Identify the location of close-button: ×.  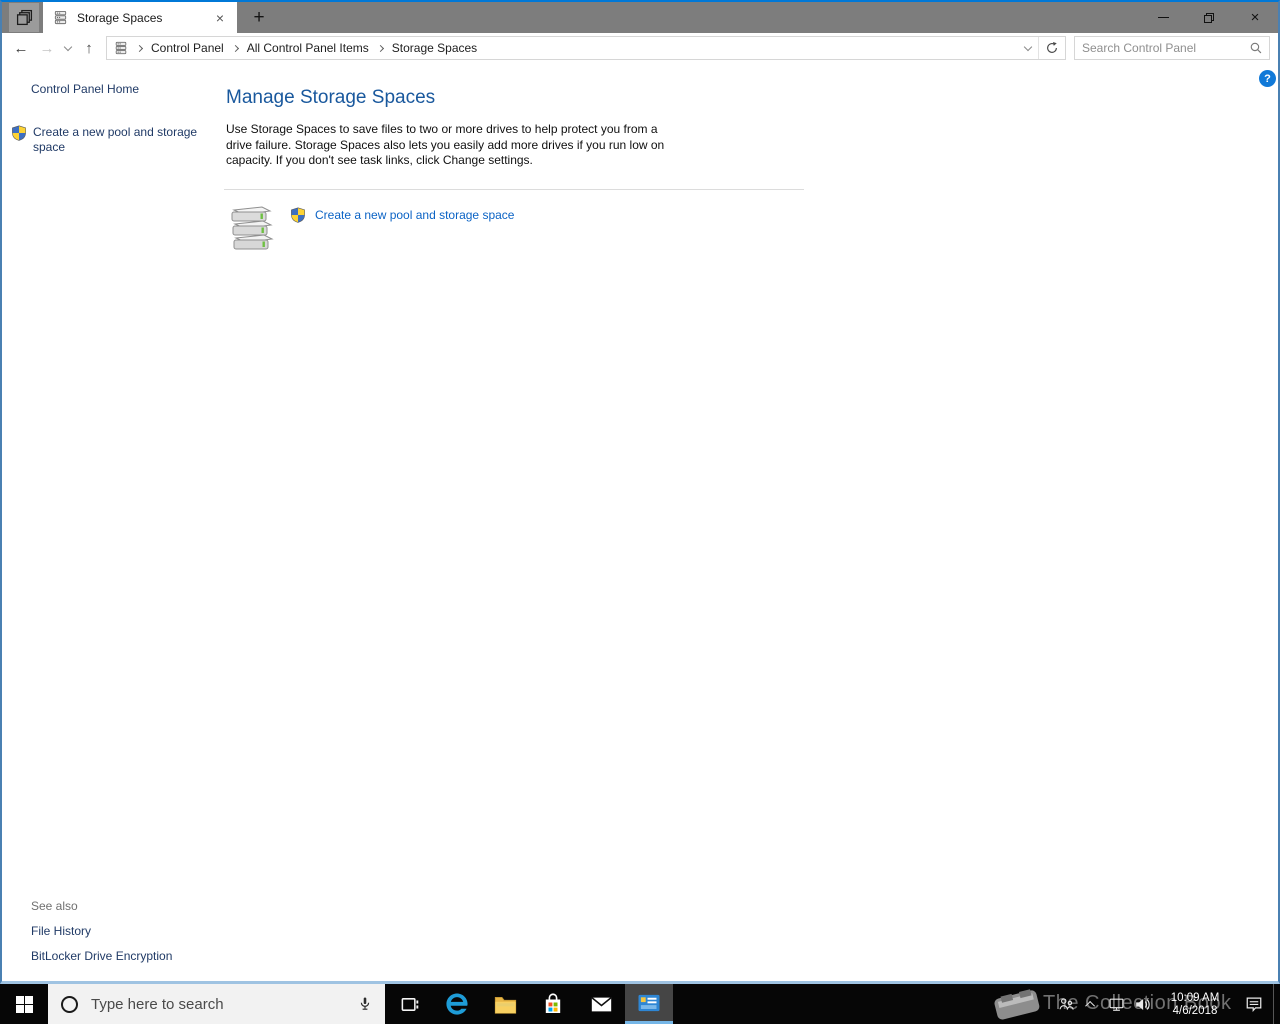
(1255, 17).